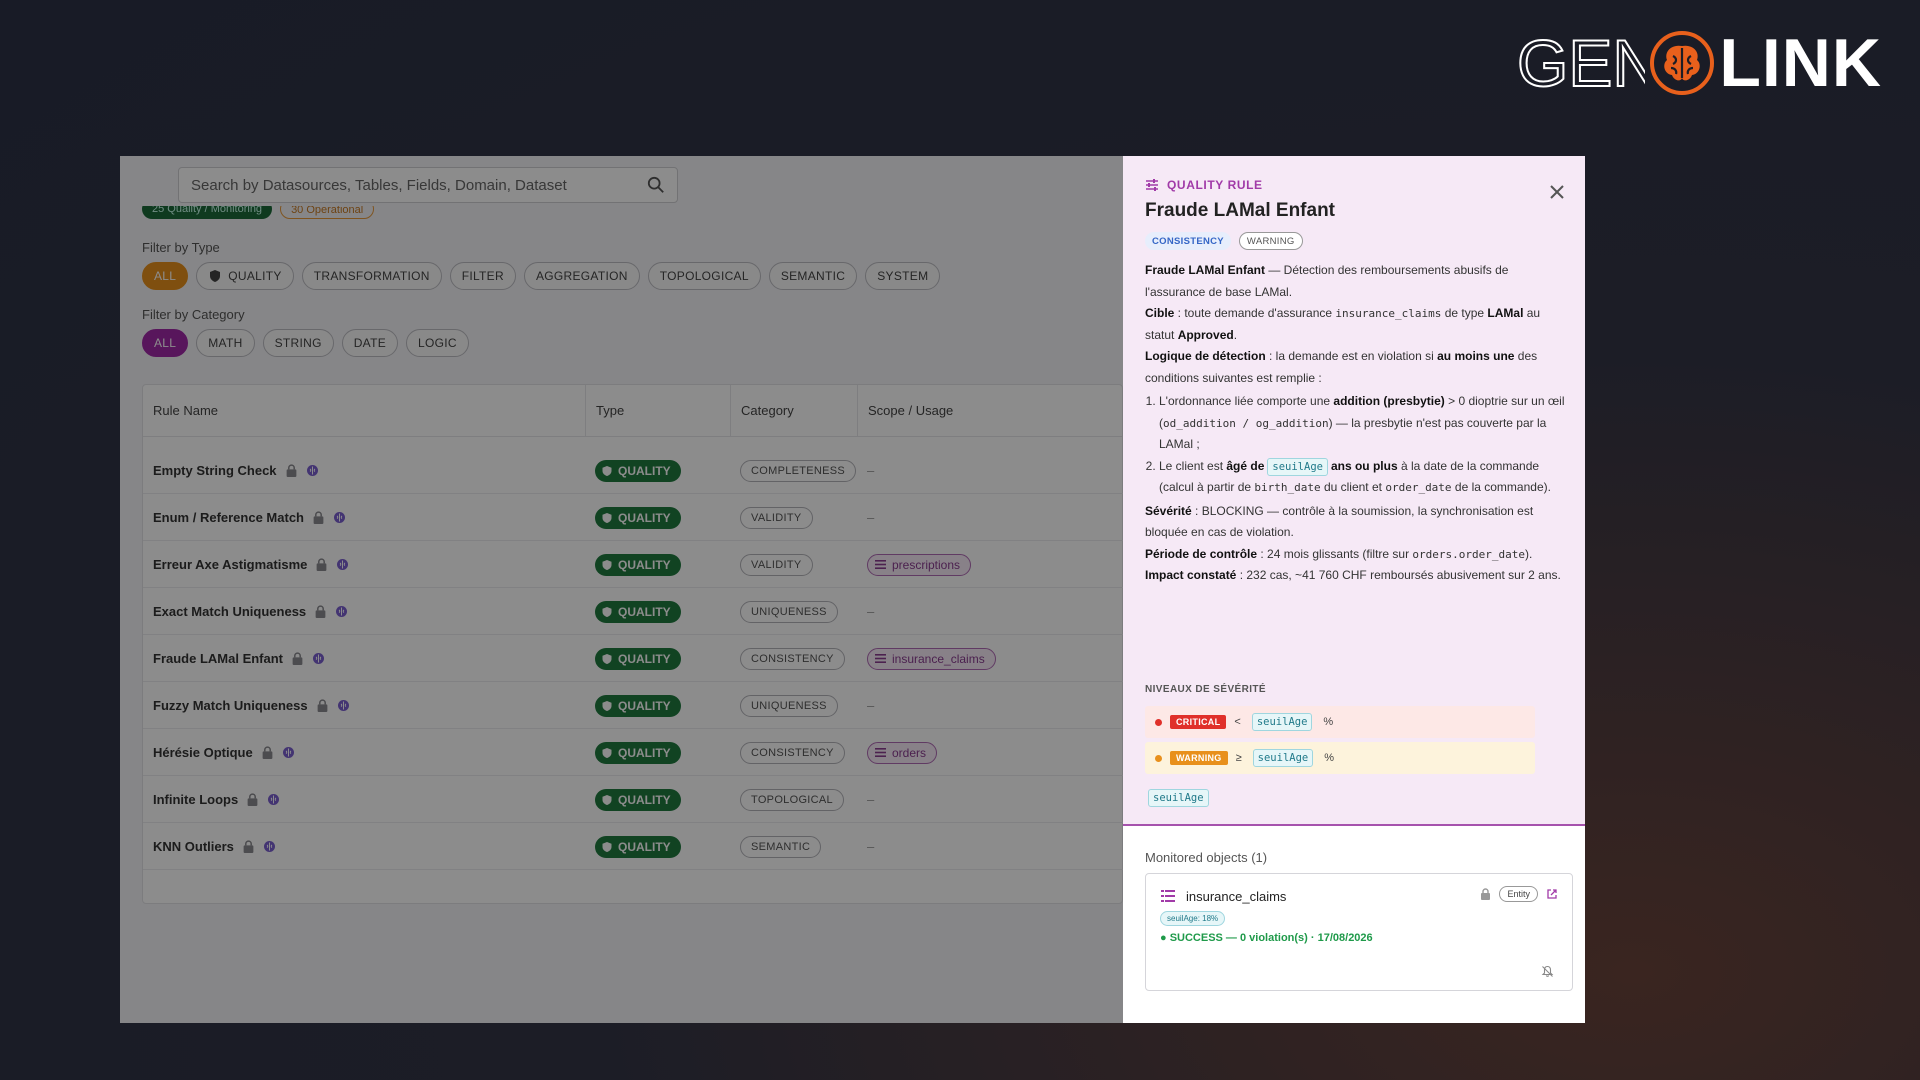  I want to click on category-cell: COMPLETENESS, so click(798, 470).